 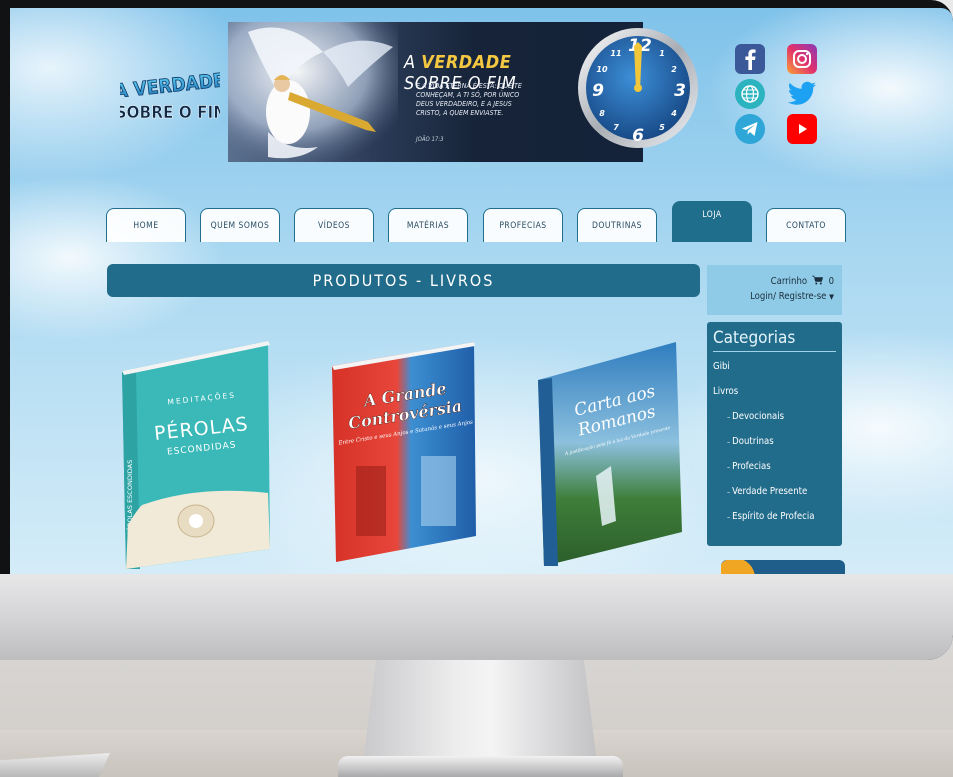 What do you see at coordinates (598, 91) in the screenshot?
I see `svg-text: 9` at bounding box center [598, 91].